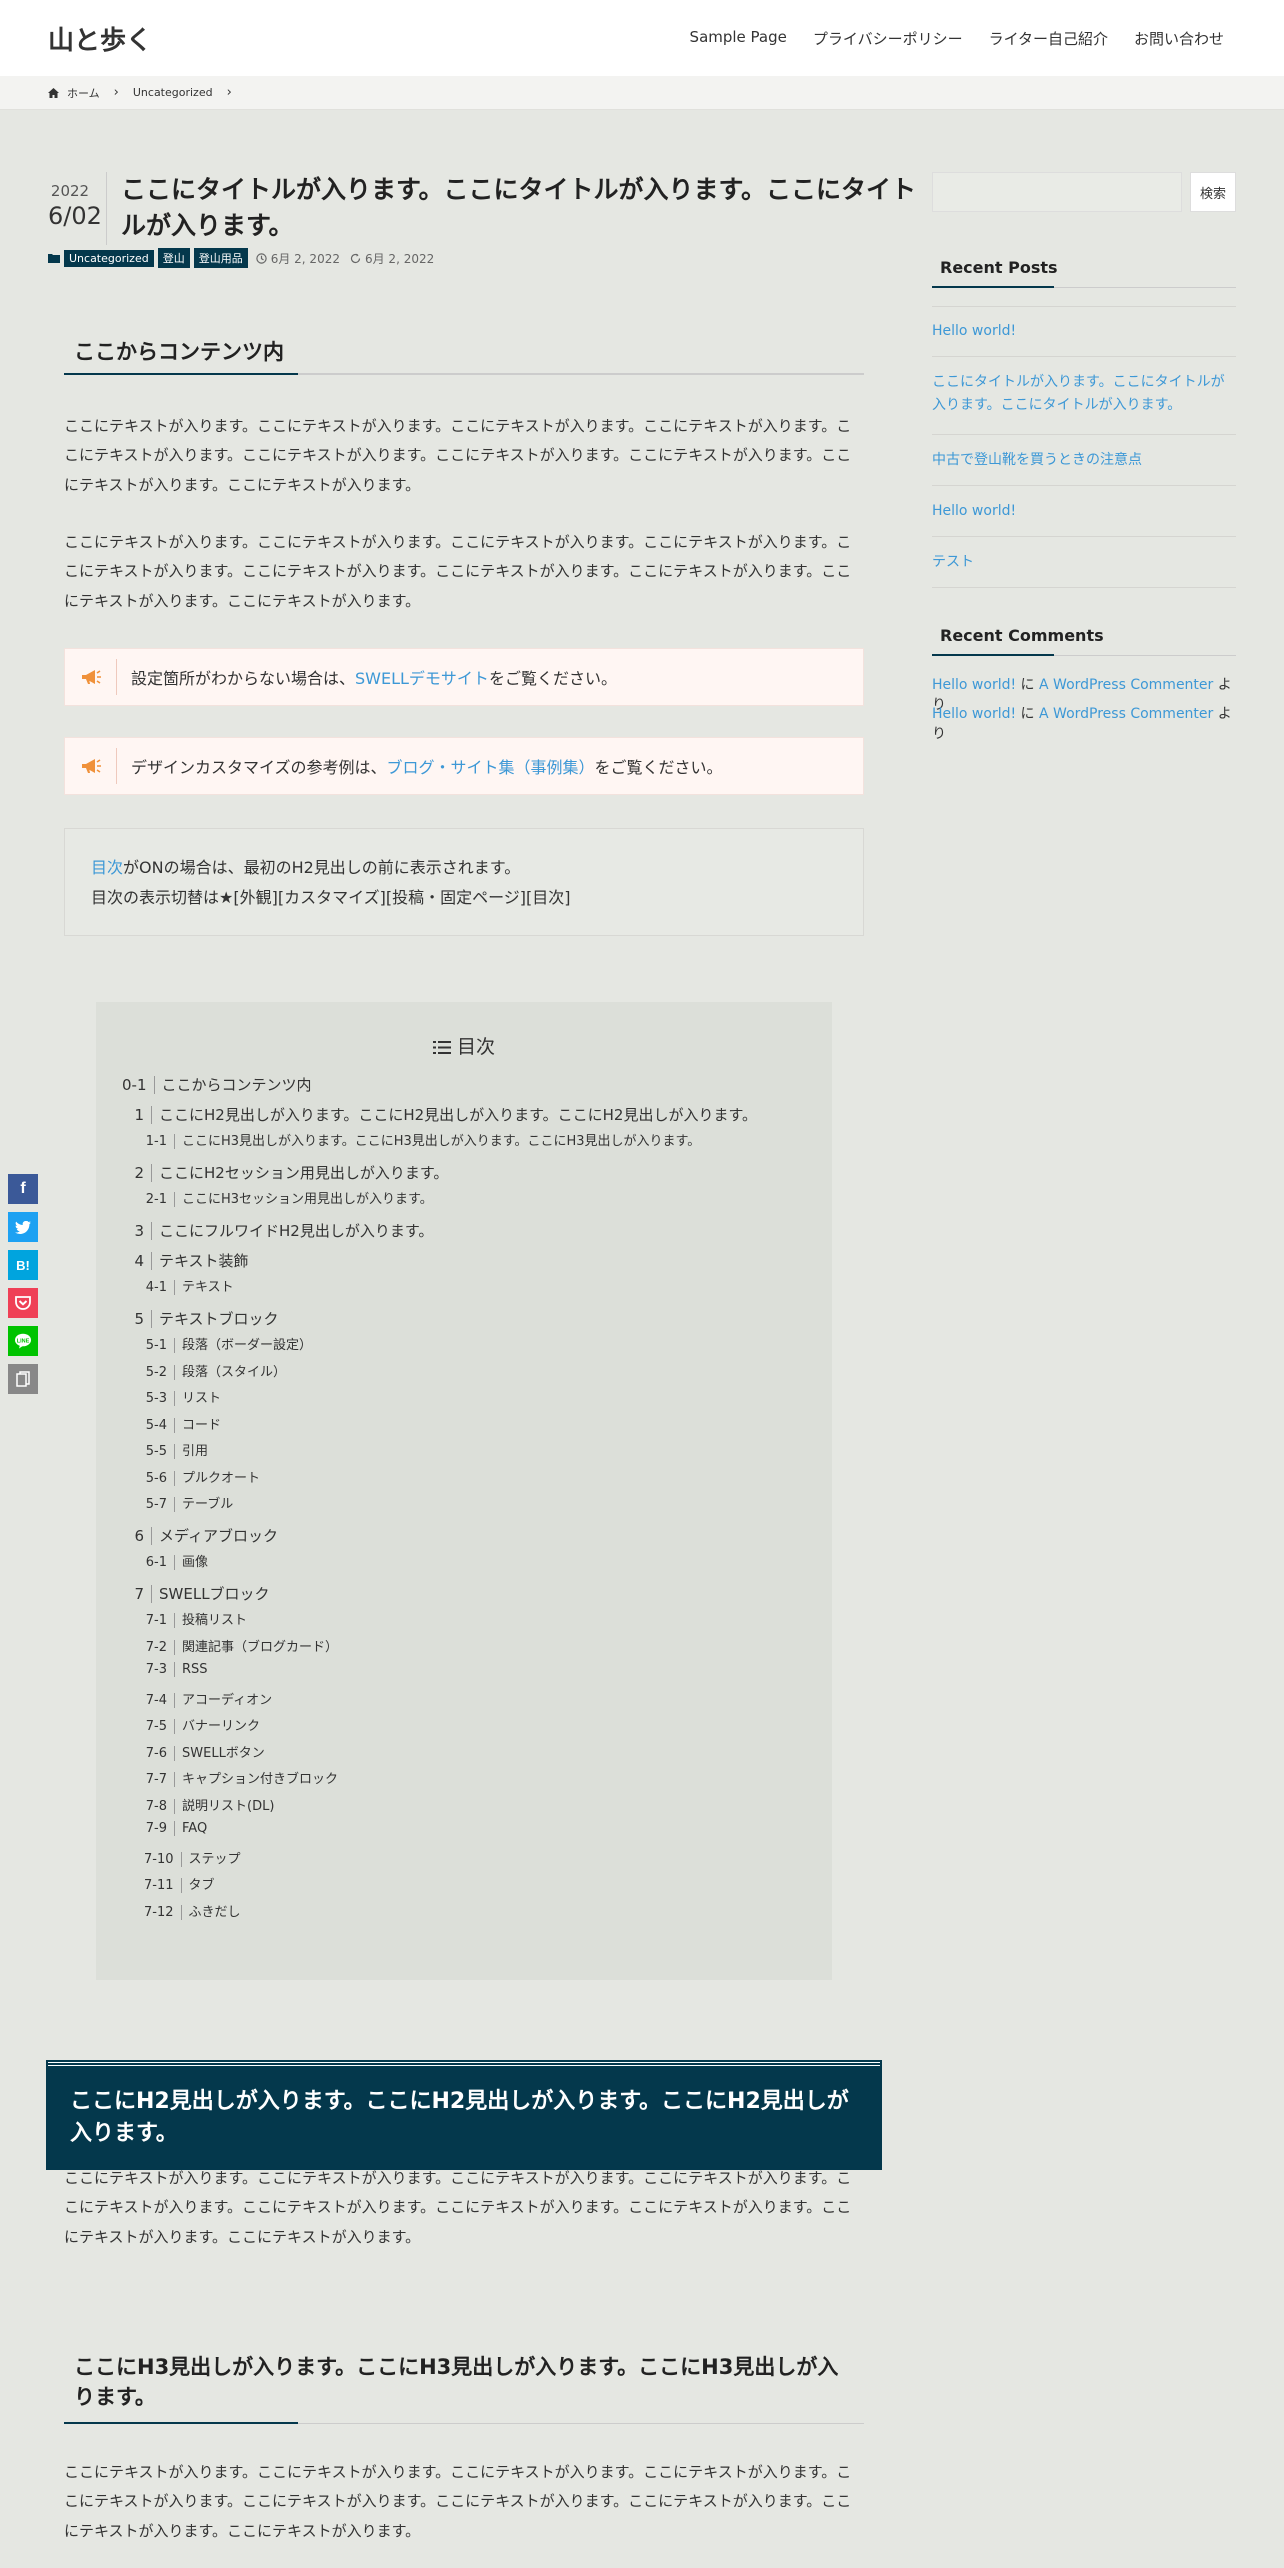 The image size is (1284, 2568). Describe the element at coordinates (173, 258) in the screenshot. I see `category-tag: 登山` at that location.